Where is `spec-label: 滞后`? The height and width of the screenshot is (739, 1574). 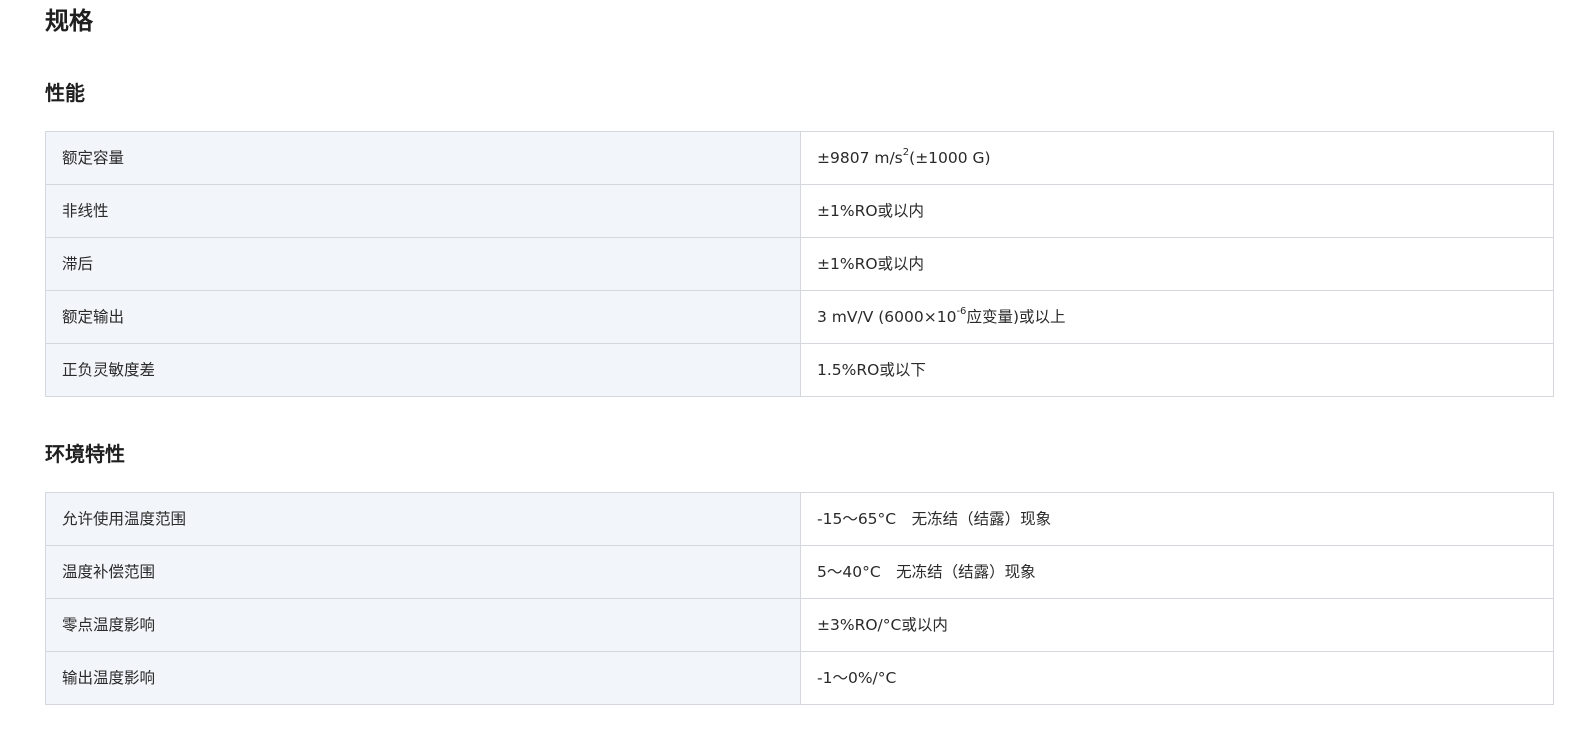 spec-label: 滞后 is located at coordinates (423, 264).